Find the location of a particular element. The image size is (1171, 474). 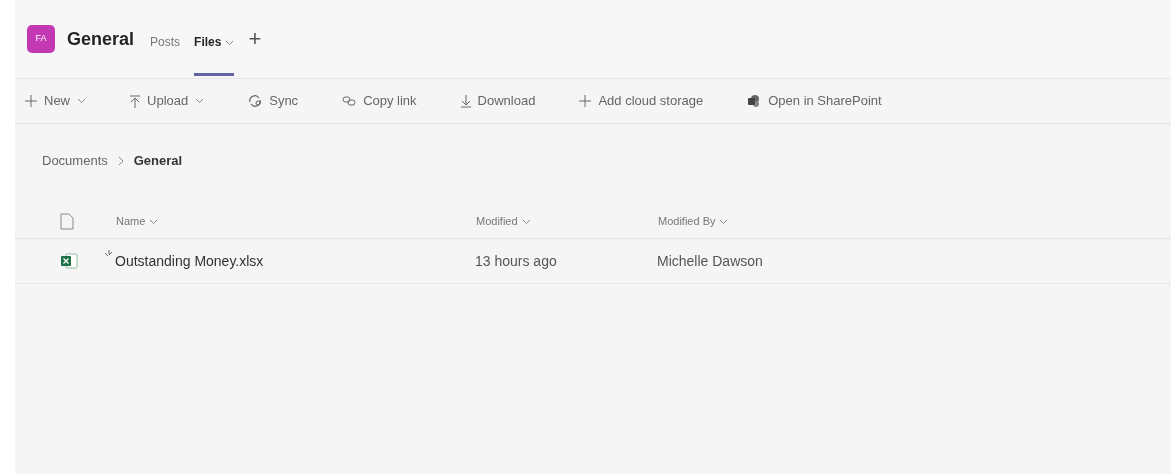

file-type-icon is located at coordinates (67, 221).